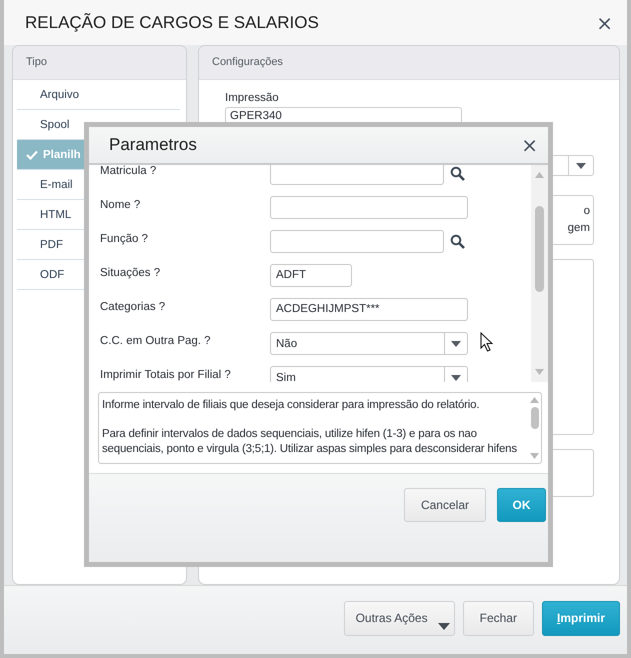  Describe the element at coordinates (99, 63) in the screenshot. I see `panel-title: Tipo` at that location.